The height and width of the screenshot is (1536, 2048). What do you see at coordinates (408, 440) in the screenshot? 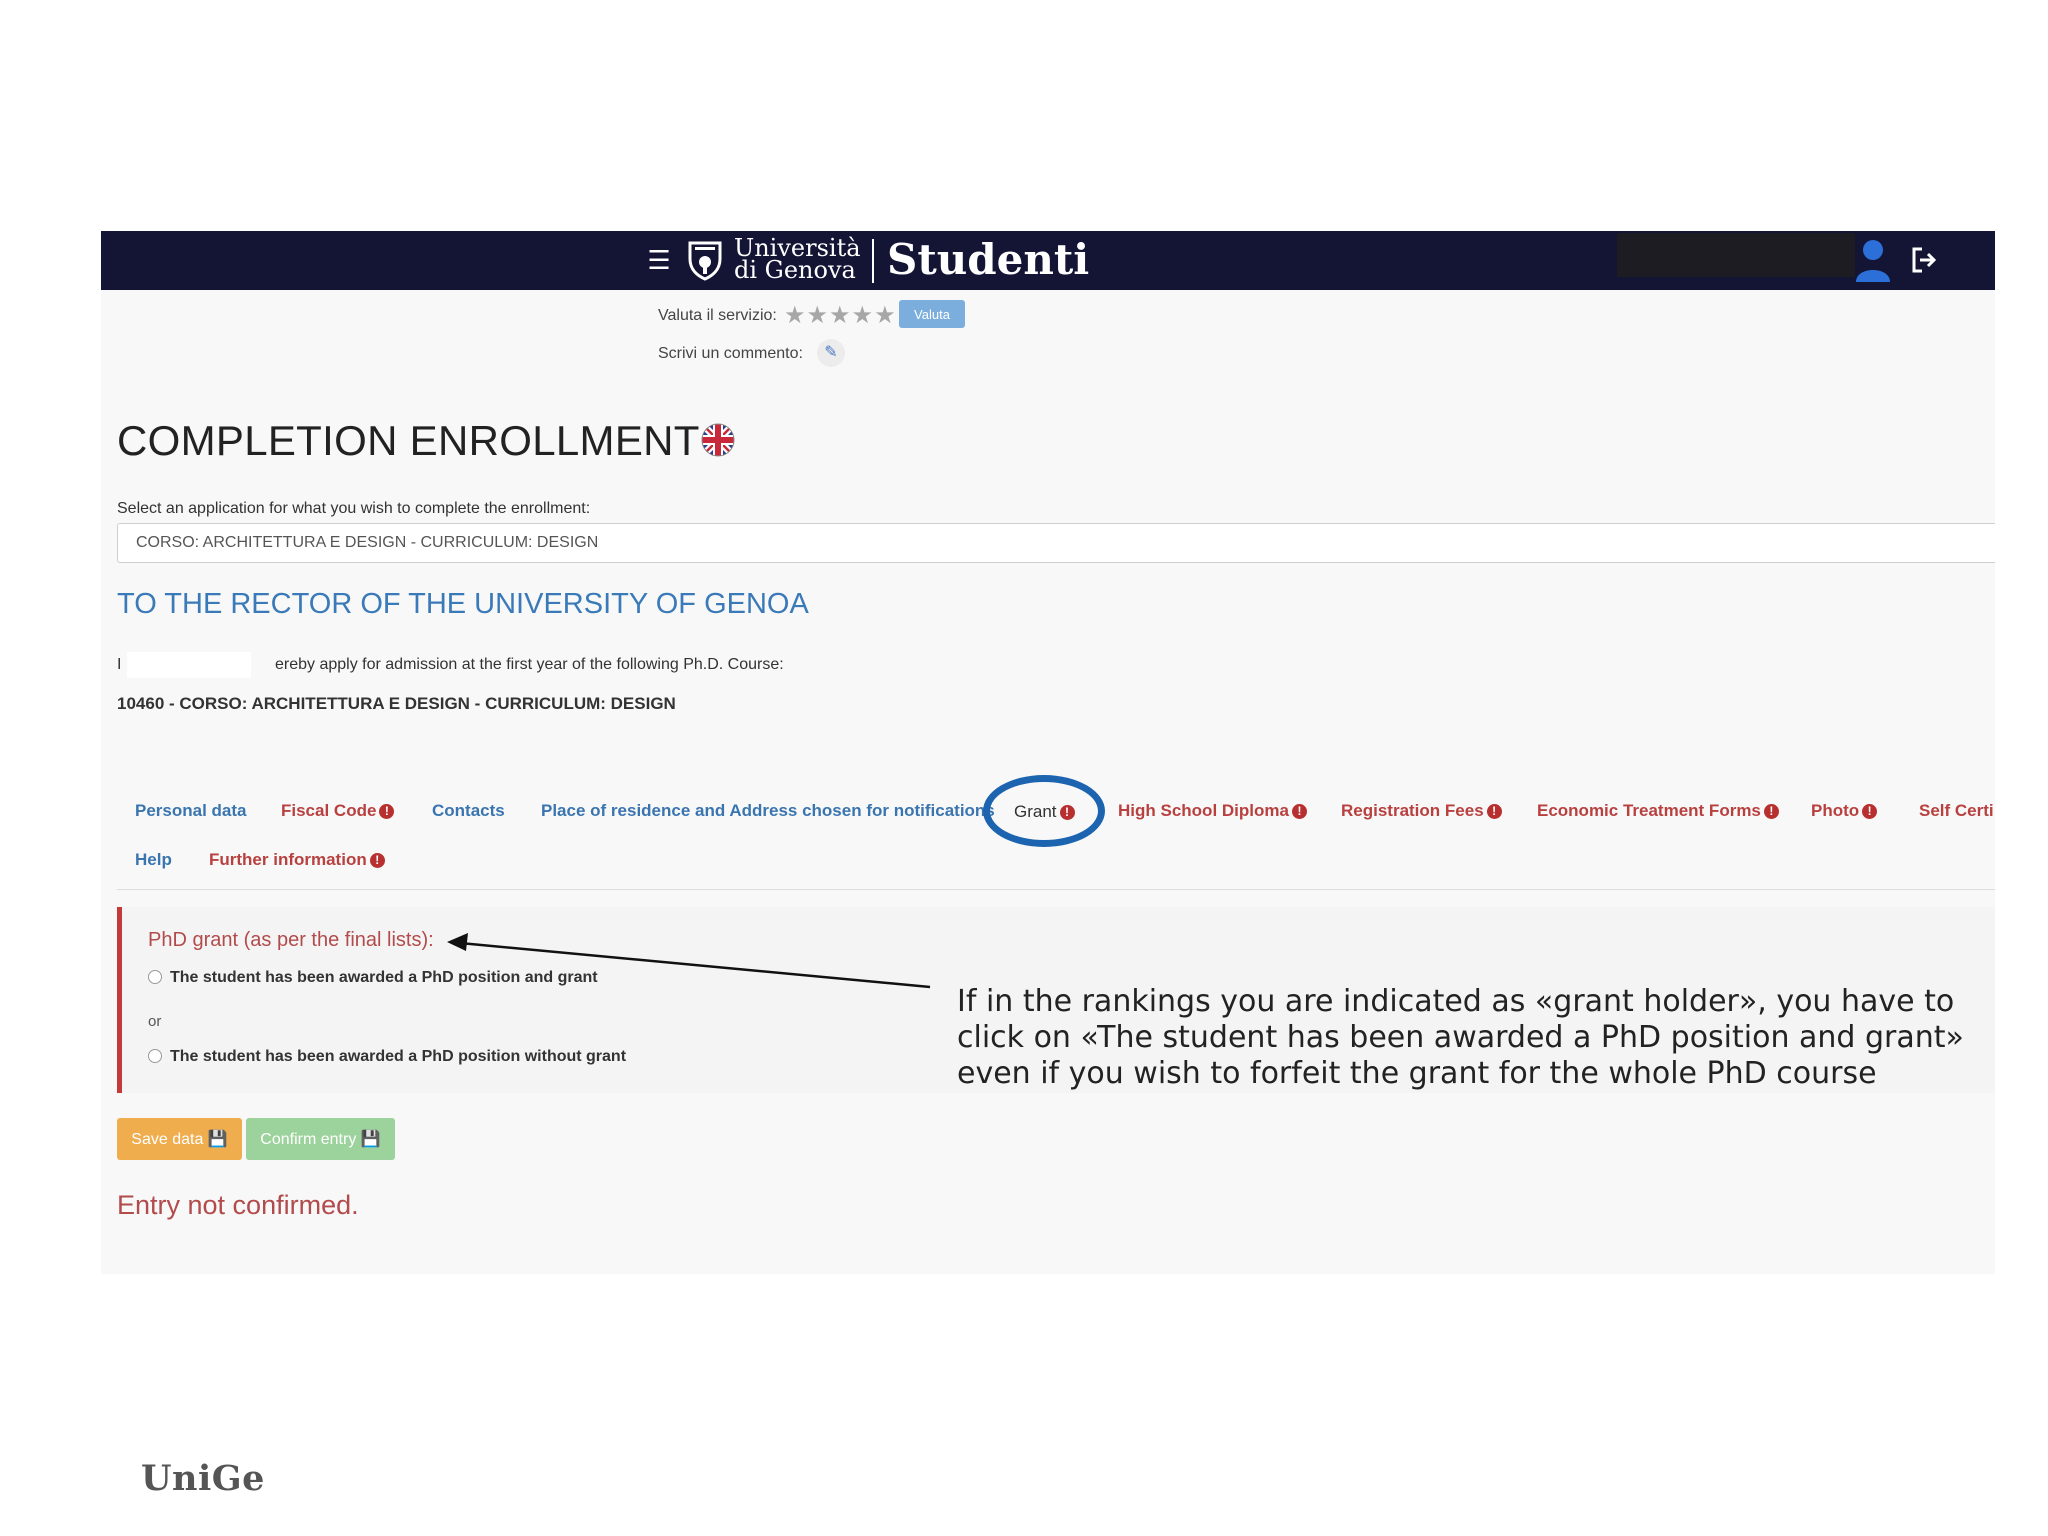
I see `page-title: COMPLETION ENROLLMENT` at bounding box center [408, 440].